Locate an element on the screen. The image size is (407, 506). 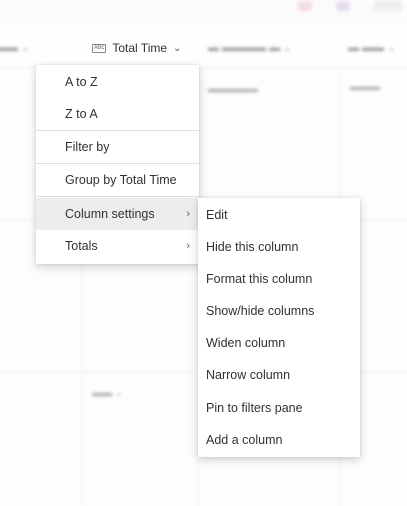
submenu-item-pin-to-filters-pane: Pin to filters pane is located at coordinates (279, 408).